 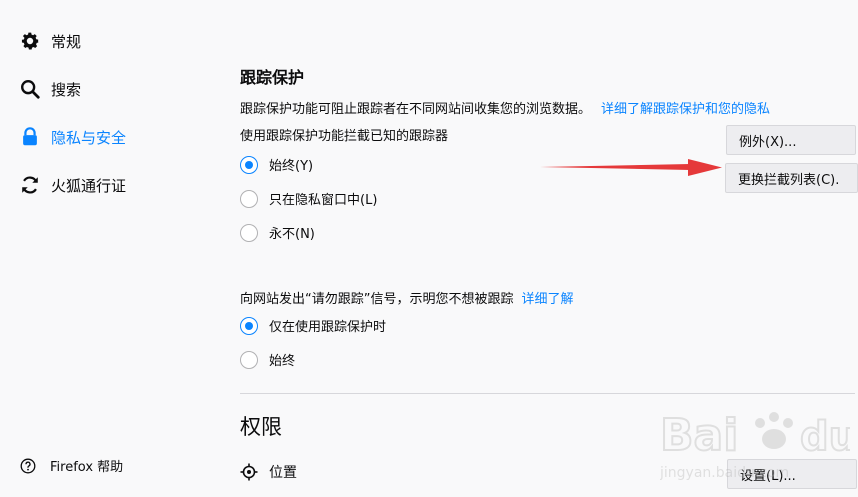 I want to click on radio-label: 始终(Y), so click(x=291, y=166).